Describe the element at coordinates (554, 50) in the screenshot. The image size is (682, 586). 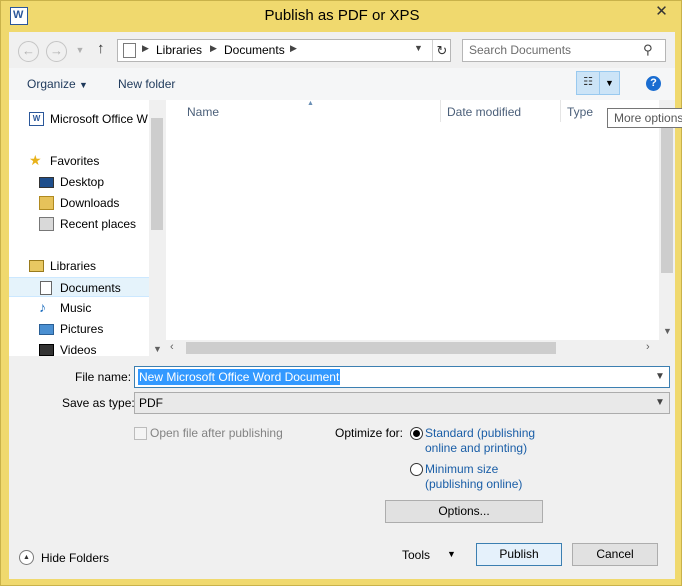
I see `search-input` at that location.